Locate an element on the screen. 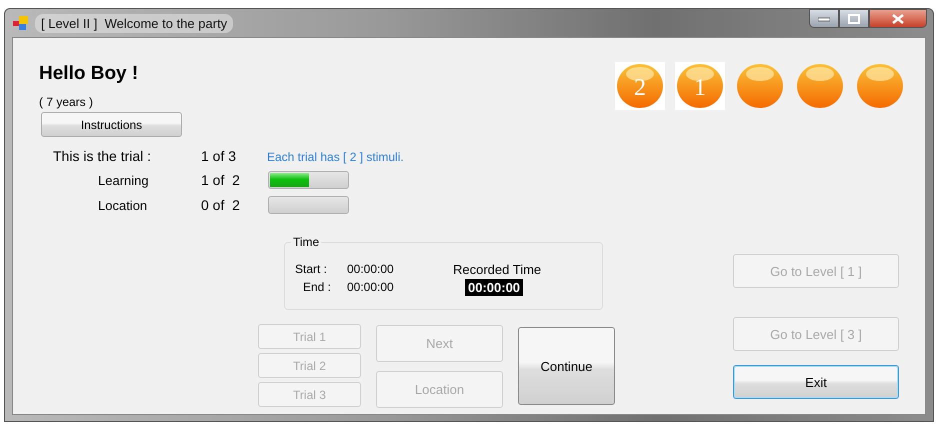 The height and width of the screenshot is (424, 938). minimize-icon is located at coordinates (824, 19).